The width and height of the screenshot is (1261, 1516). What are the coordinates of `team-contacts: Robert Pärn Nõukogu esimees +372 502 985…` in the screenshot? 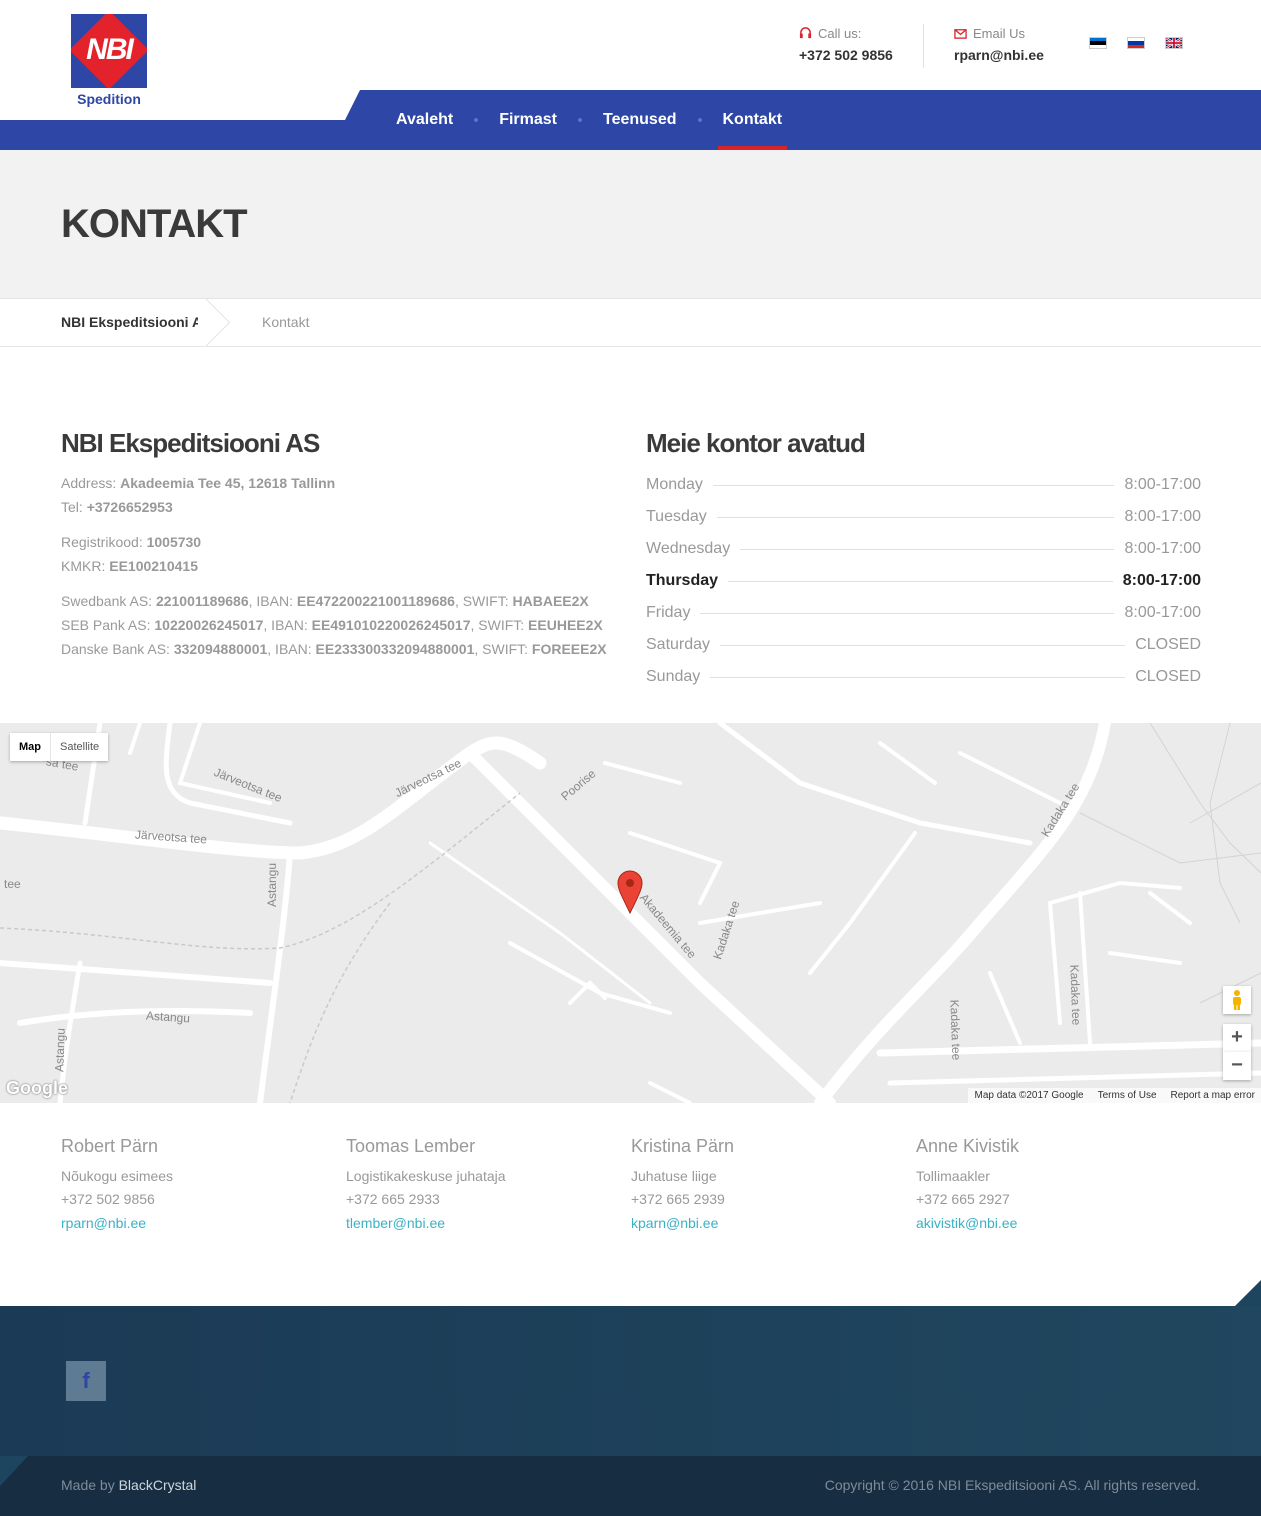 It's located at (631, 1185).